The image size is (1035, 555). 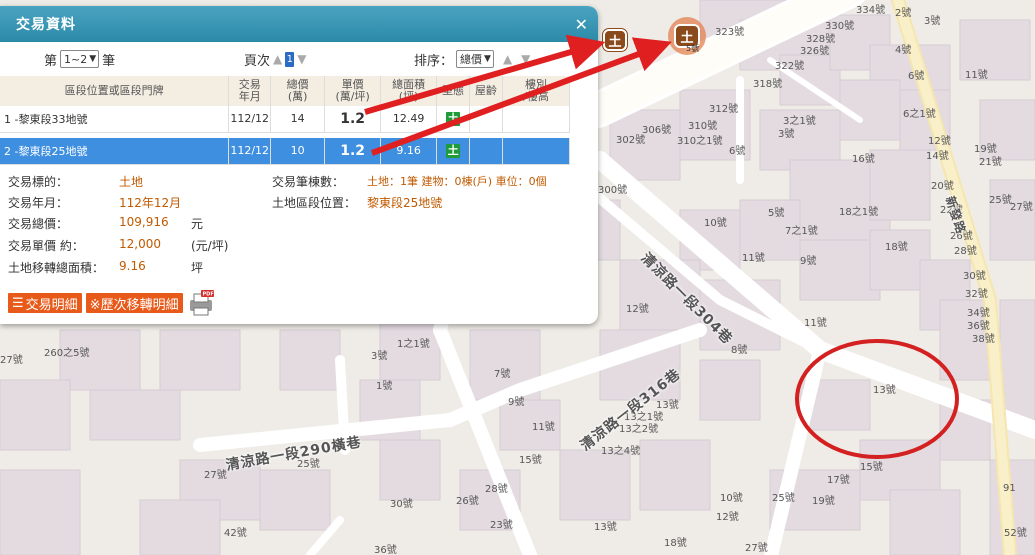 What do you see at coordinates (581, 24) in the screenshot?
I see `close-icon: ✕` at bounding box center [581, 24].